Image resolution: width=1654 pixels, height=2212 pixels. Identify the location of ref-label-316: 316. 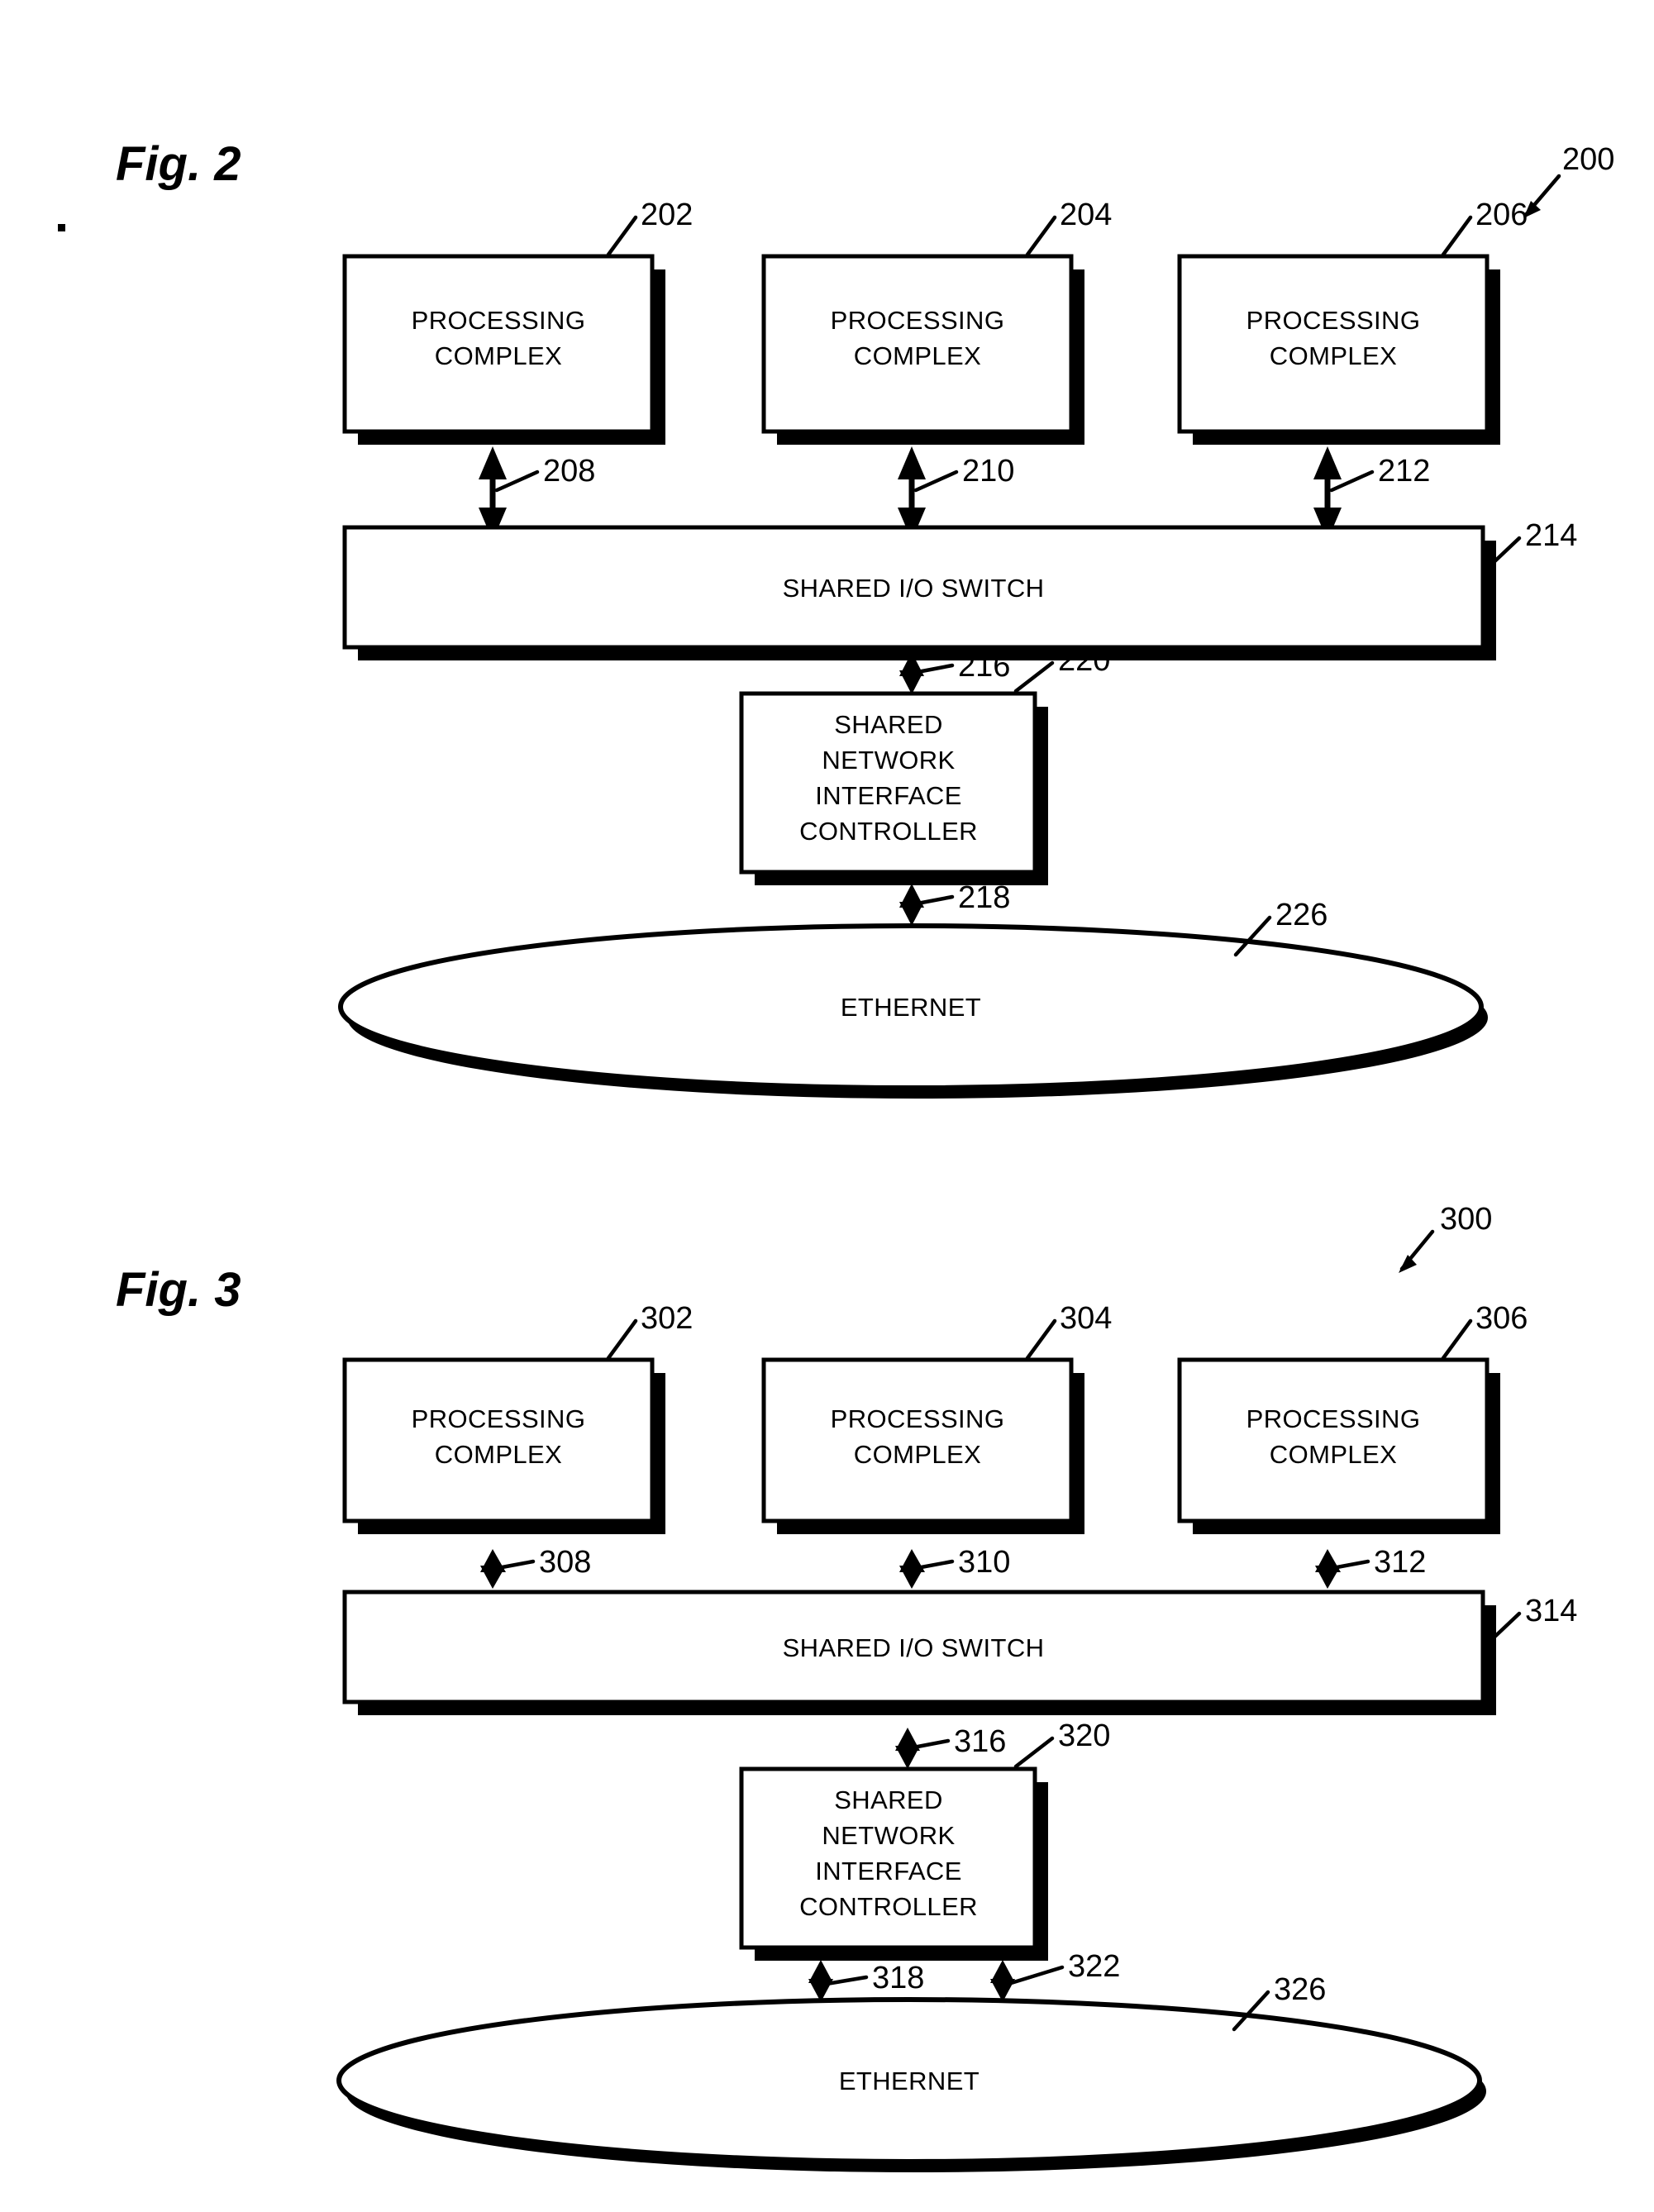
(980, 1741).